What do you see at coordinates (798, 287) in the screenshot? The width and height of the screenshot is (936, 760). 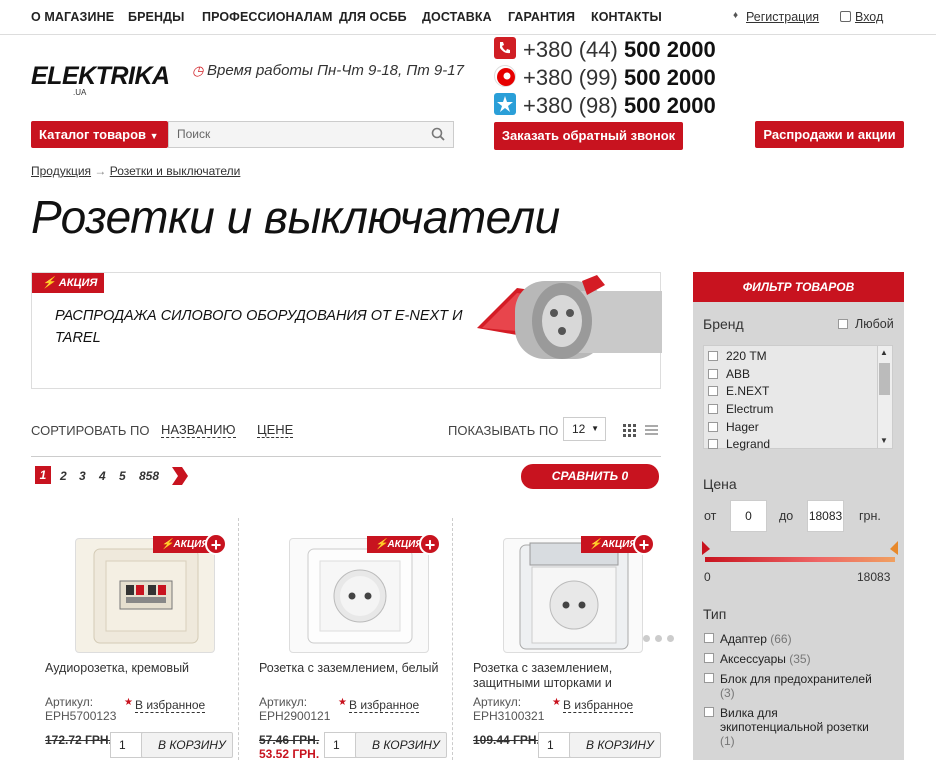 I see `filter-title: ФИЛЬТР ТОВАРОВ` at bounding box center [798, 287].